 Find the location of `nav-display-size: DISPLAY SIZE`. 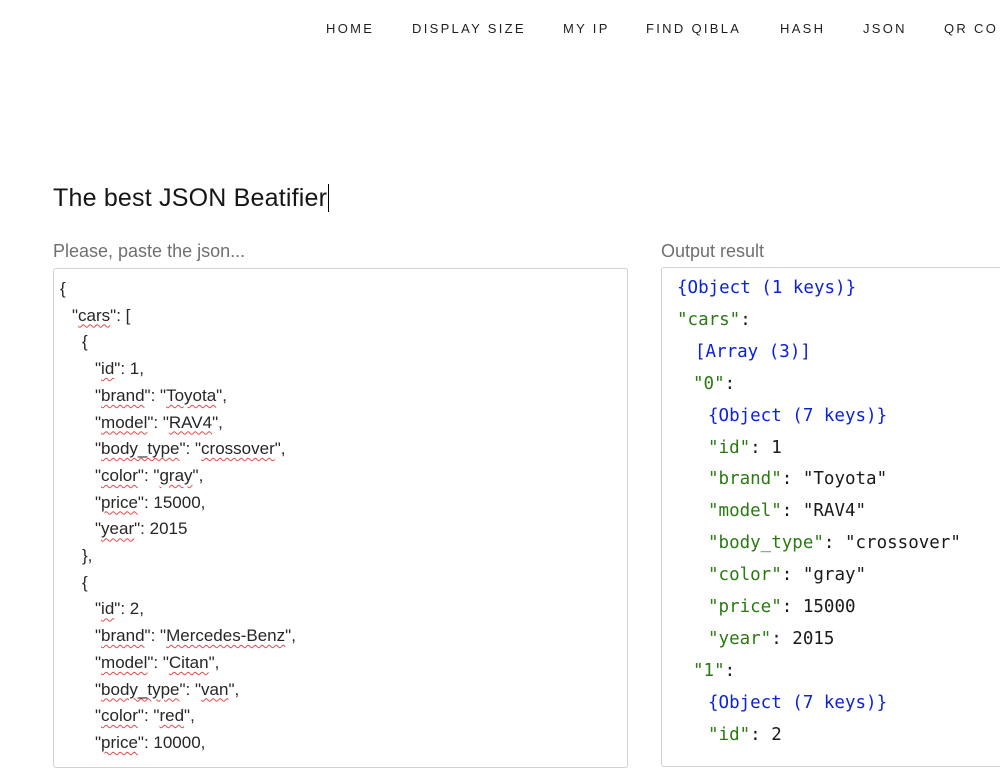

nav-display-size: DISPLAY SIZE is located at coordinates (469, 28).